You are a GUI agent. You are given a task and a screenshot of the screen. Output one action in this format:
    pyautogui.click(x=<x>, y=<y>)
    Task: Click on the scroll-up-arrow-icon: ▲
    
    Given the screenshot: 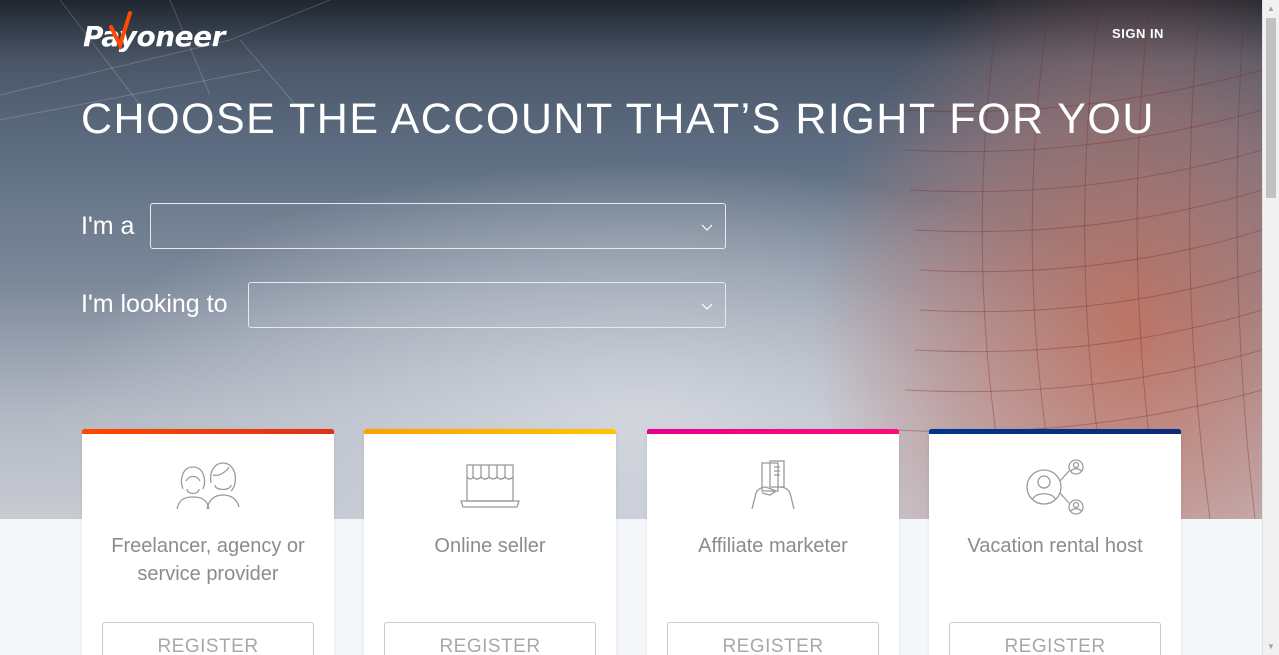 What is the action you would take?
    pyautogui.click(x=1271, y=8)
    